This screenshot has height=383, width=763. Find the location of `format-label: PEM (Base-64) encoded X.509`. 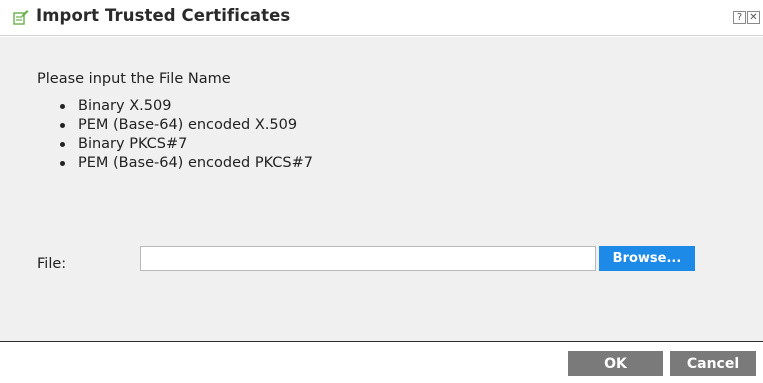

format-label: PEM (Base-64) encoded X.509 is located at coordinates (188, 125).